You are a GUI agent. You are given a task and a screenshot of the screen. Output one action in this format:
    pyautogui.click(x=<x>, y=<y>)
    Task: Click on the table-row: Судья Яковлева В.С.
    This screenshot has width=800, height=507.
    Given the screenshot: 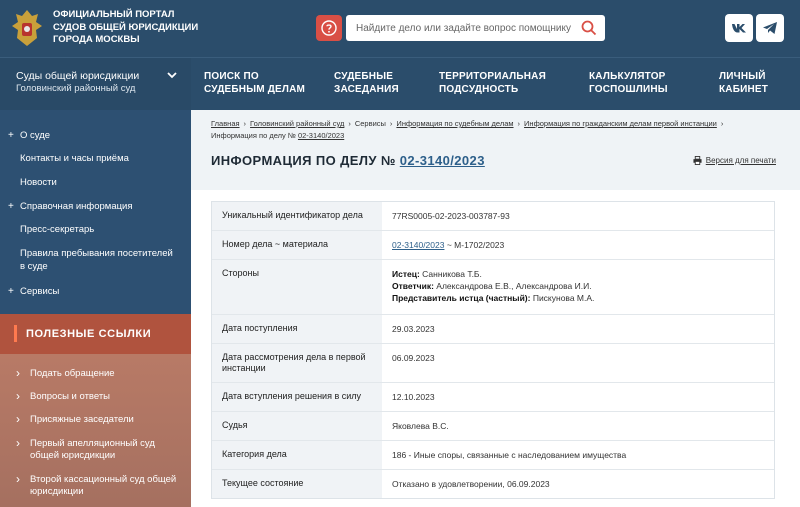 What is the action you would take?
    pyautogui.click(x=493, y=426)
    